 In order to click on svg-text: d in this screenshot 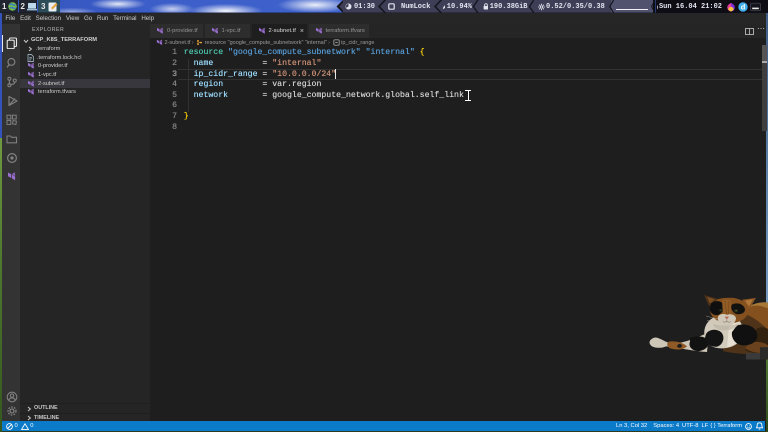, I will do `click(743, 6)`.